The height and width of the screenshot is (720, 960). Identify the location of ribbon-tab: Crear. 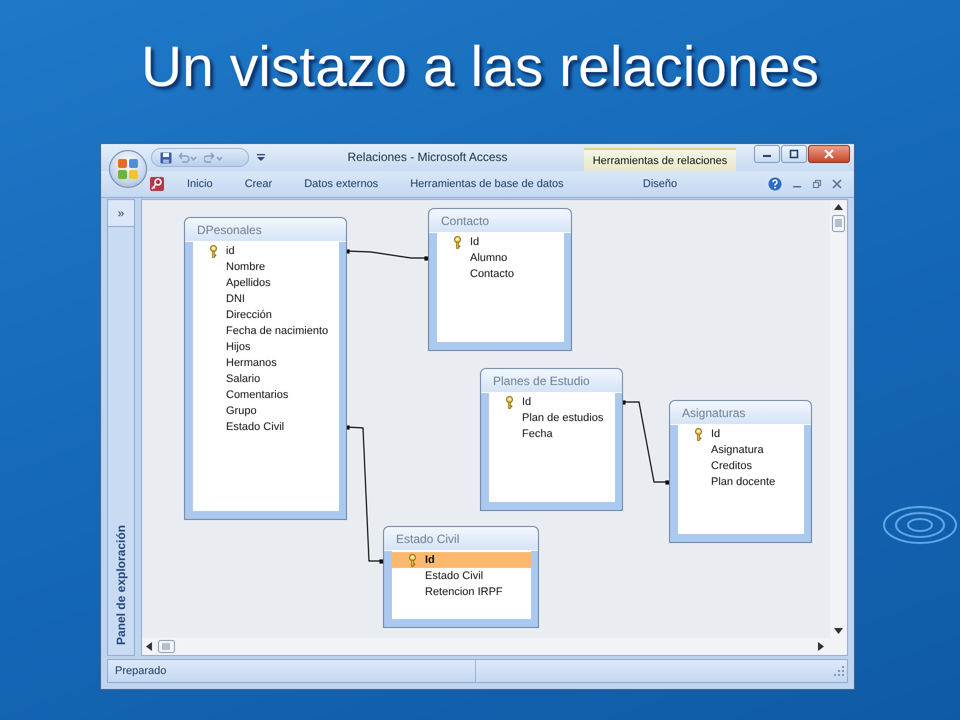
(258, 184).